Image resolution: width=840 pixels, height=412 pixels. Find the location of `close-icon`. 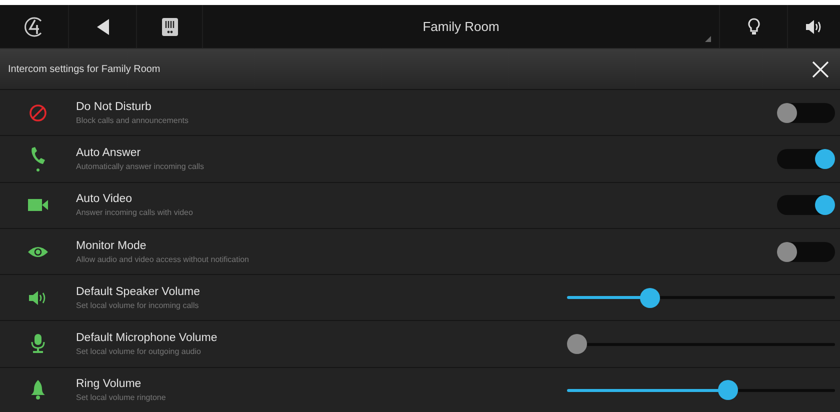

close-icon is located at coordinates (820, 69).